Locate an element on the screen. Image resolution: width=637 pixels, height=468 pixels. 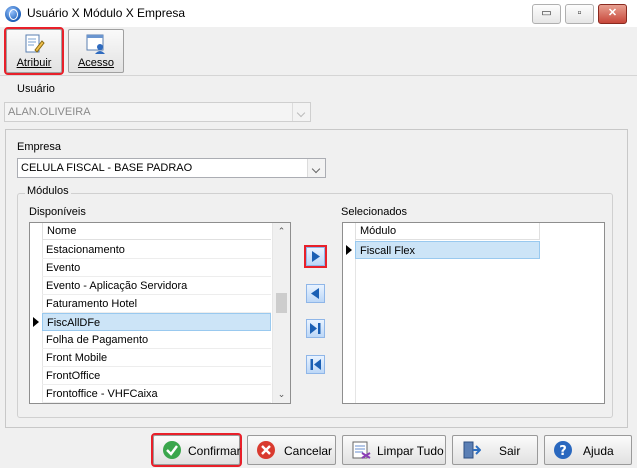
cancelar-button: Cancelar is located at coordinates (291, 450).